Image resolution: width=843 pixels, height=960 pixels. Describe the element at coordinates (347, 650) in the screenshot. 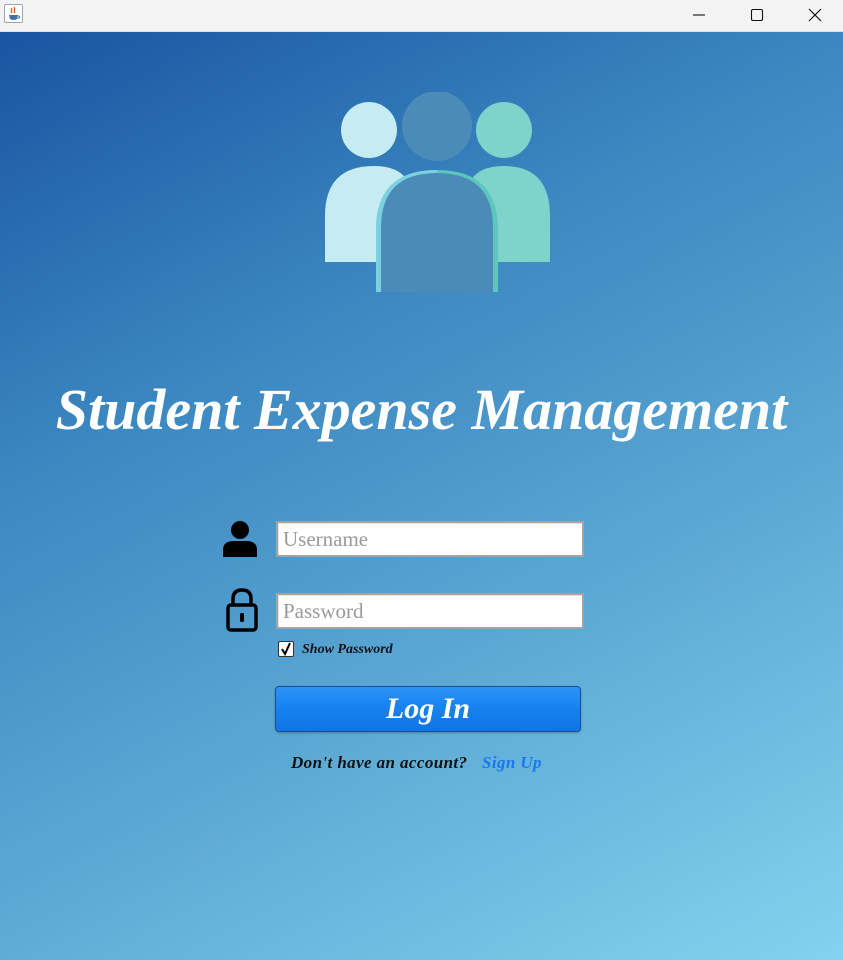

I see `show-password-label: Show Password` at that location.